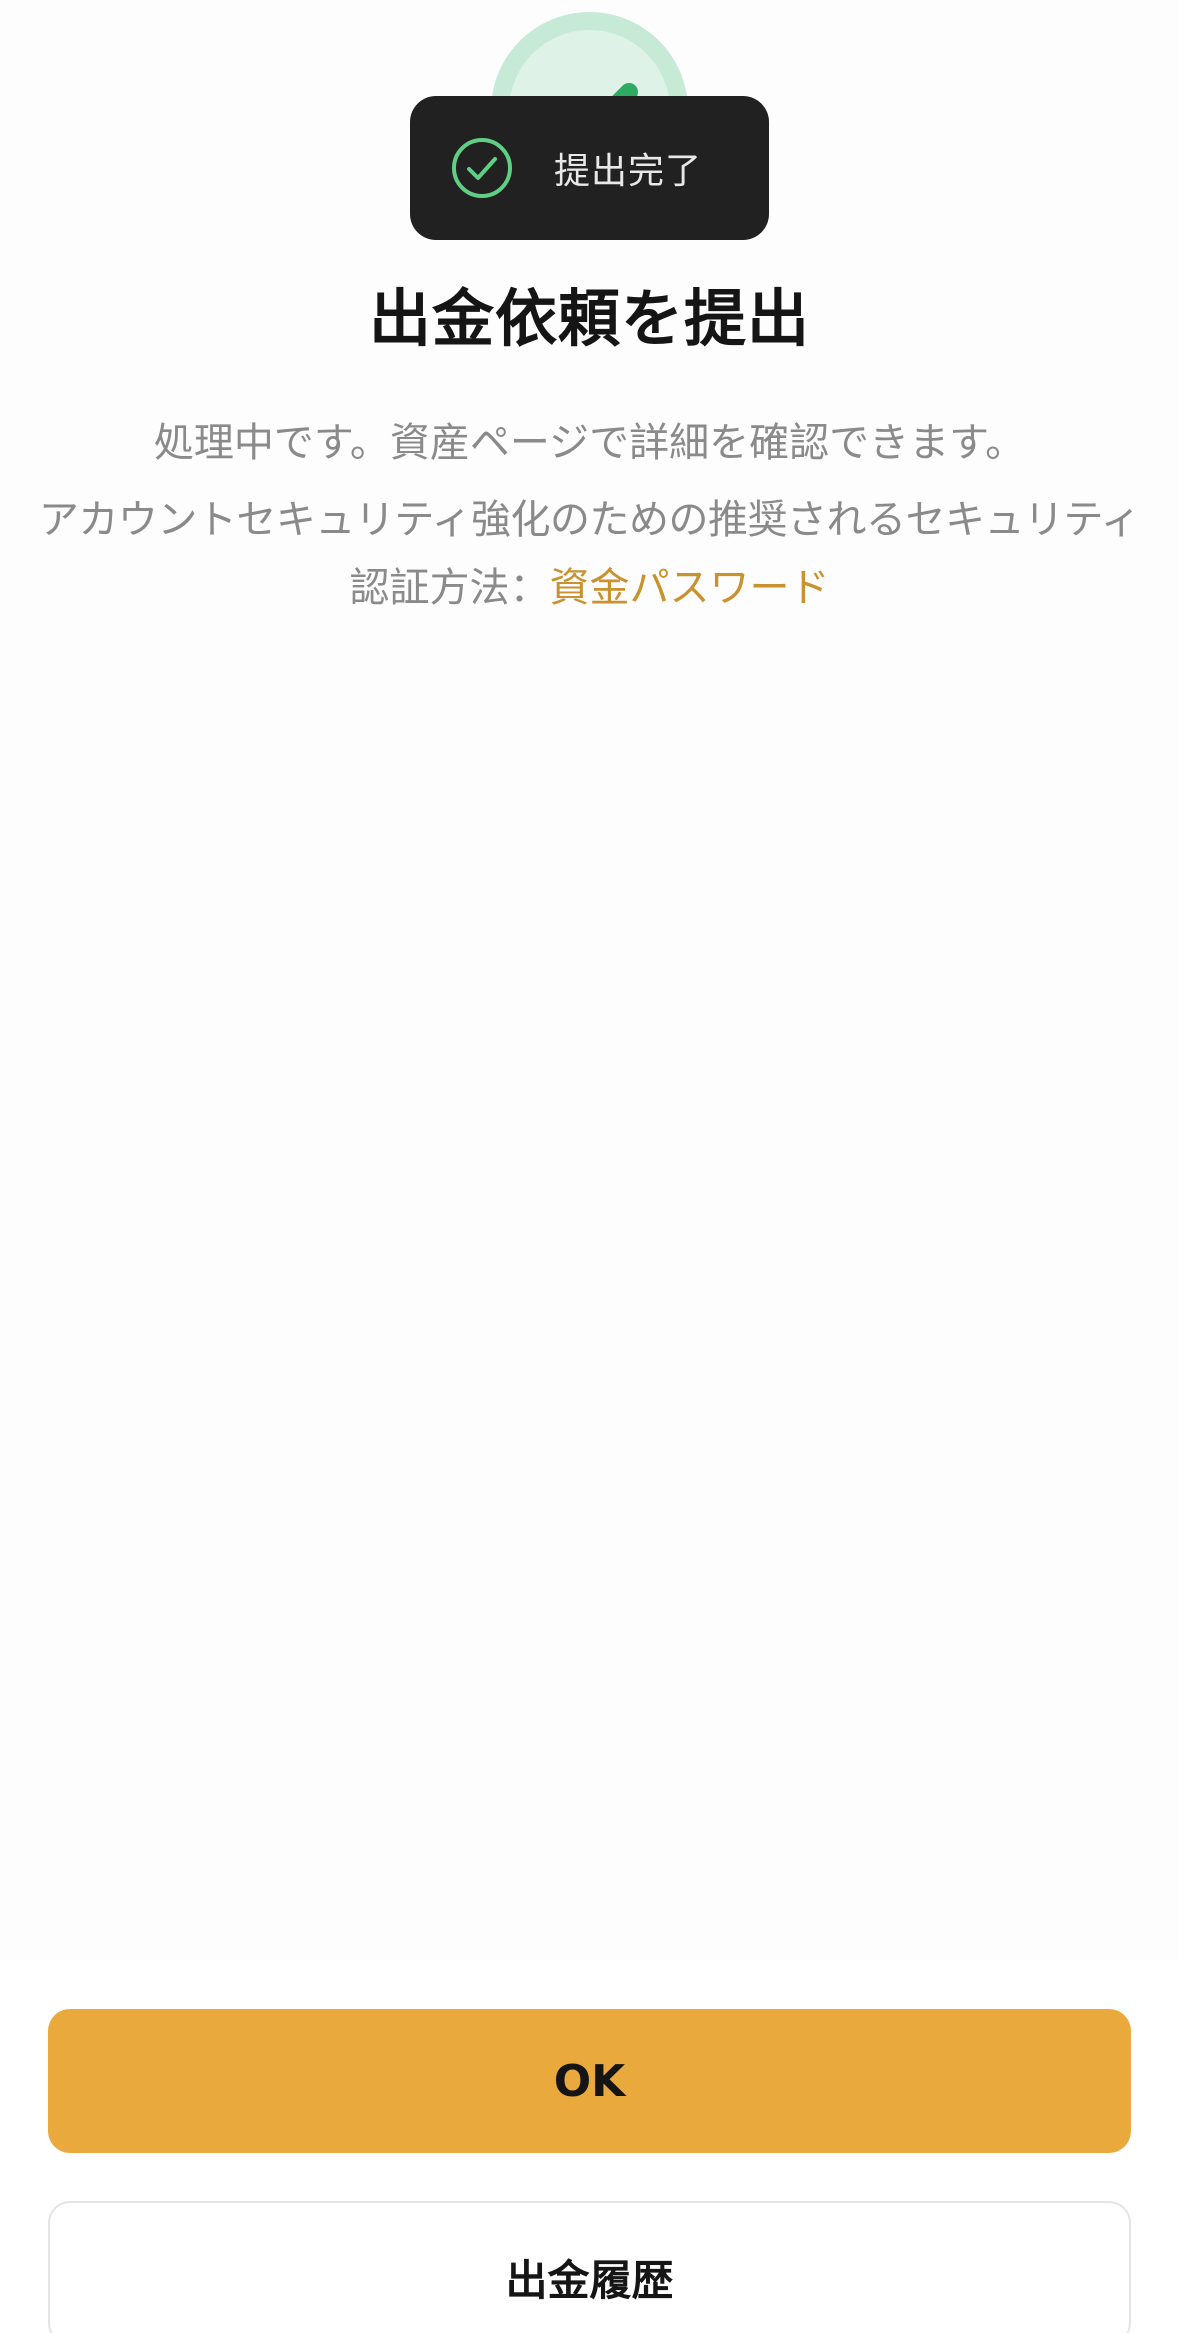 The image size is (1179, 2333). What do you see at coordinates (628, 171) in the screenshot?
I see `toast-text: 提出完了` at bounding box center [628, 171].